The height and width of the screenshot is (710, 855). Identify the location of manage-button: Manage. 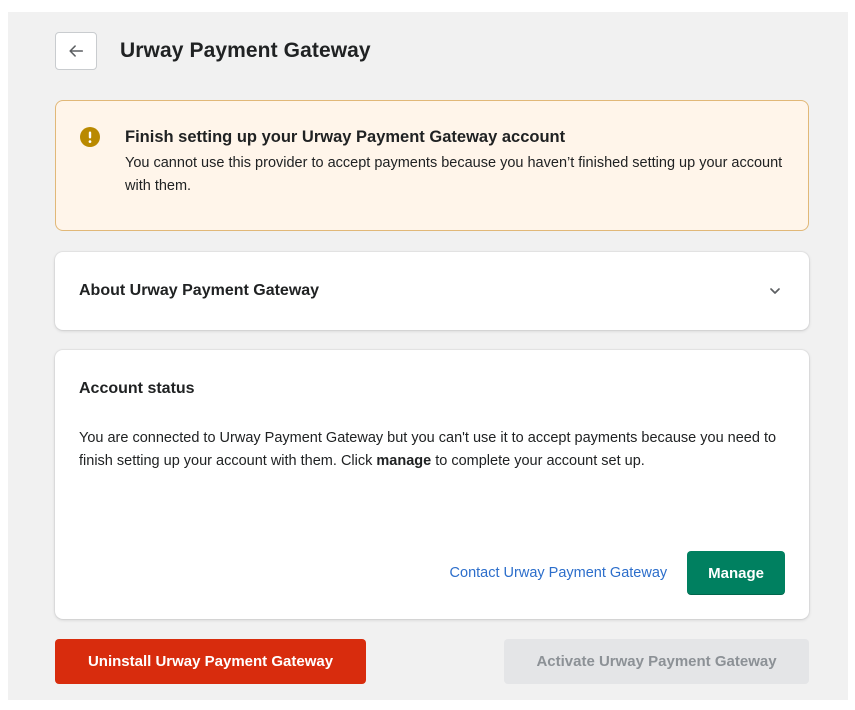
(736, 573).